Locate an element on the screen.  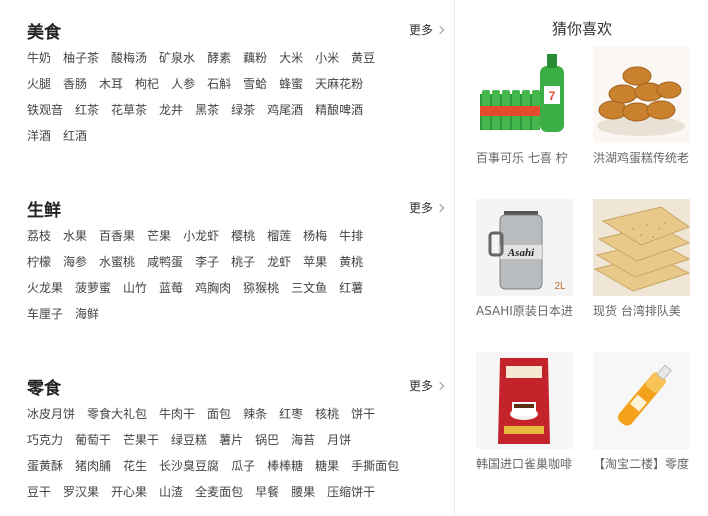
category-tag-link: 枸杞 is located at coordinates (147, 84).